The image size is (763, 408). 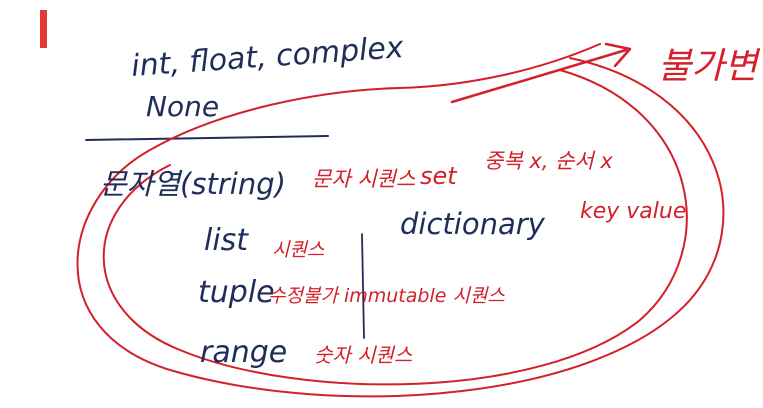 What do you see at coordinates (473, 224) in the screenshot?
I see `dict-type-text: dictionary` at bounding box center [473, 224].